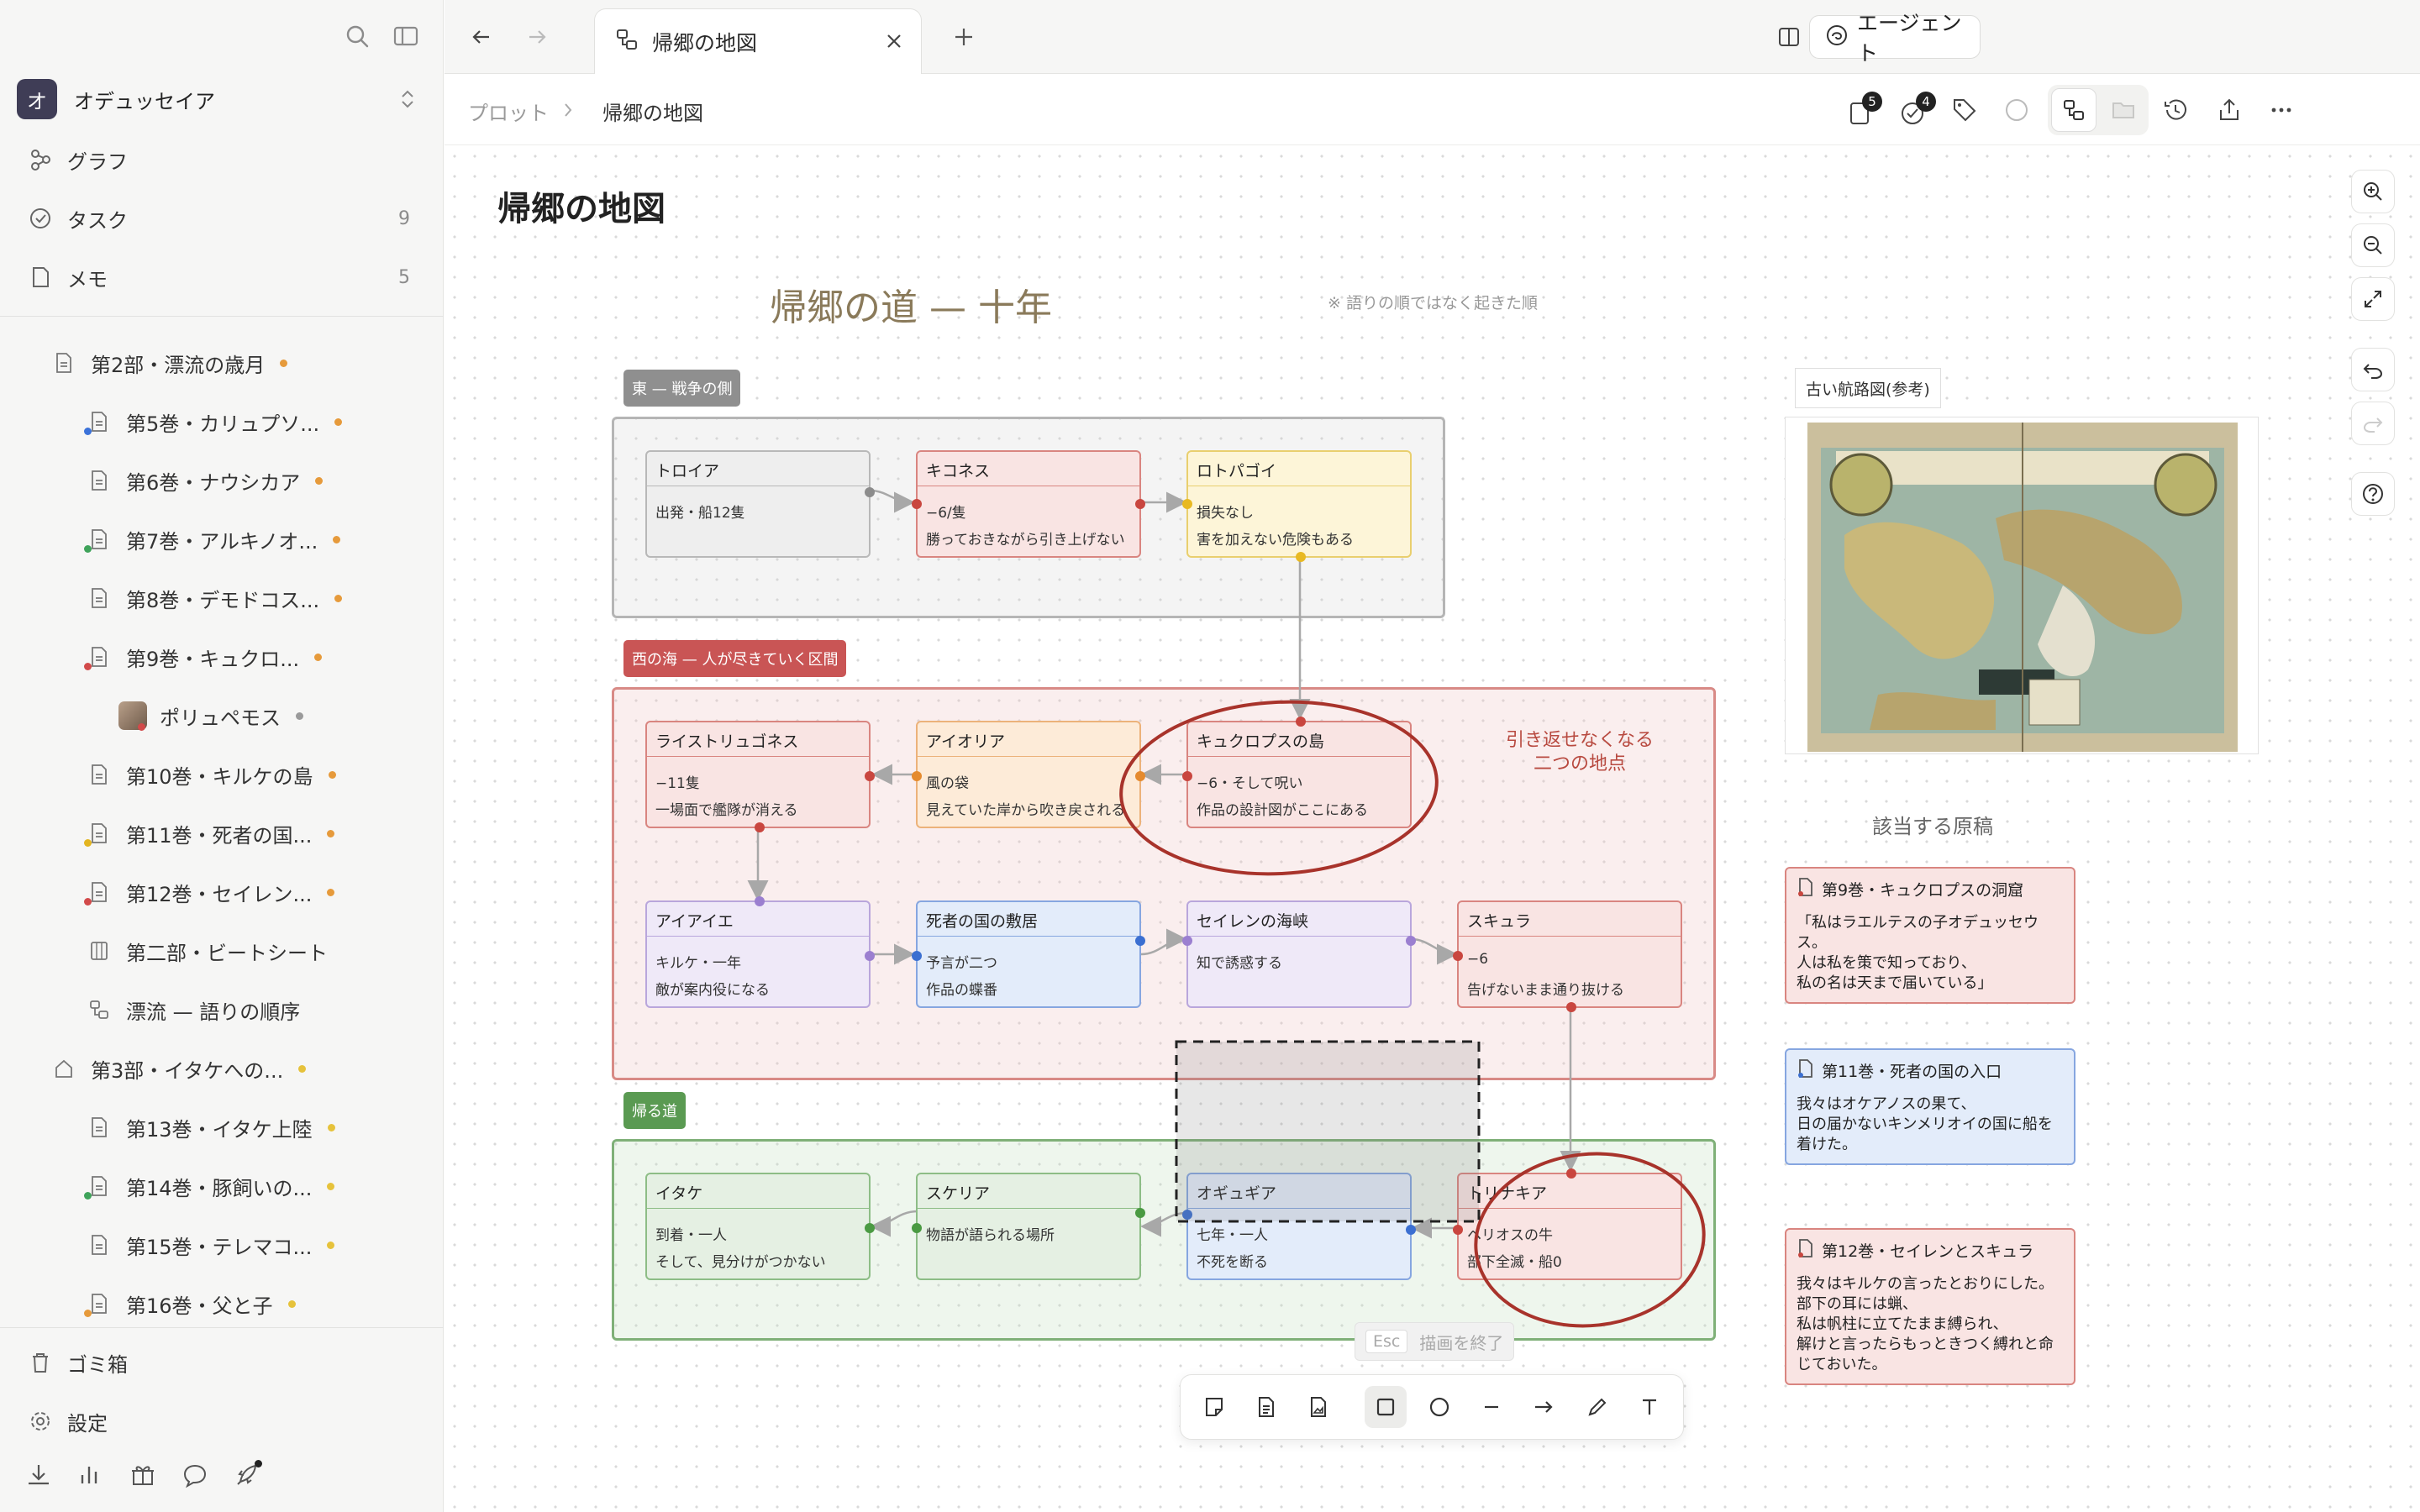 The width and height of the screenshot is (2420, 1512). I want to click on card-title: 死者の国の敷居, so click(983, 921).